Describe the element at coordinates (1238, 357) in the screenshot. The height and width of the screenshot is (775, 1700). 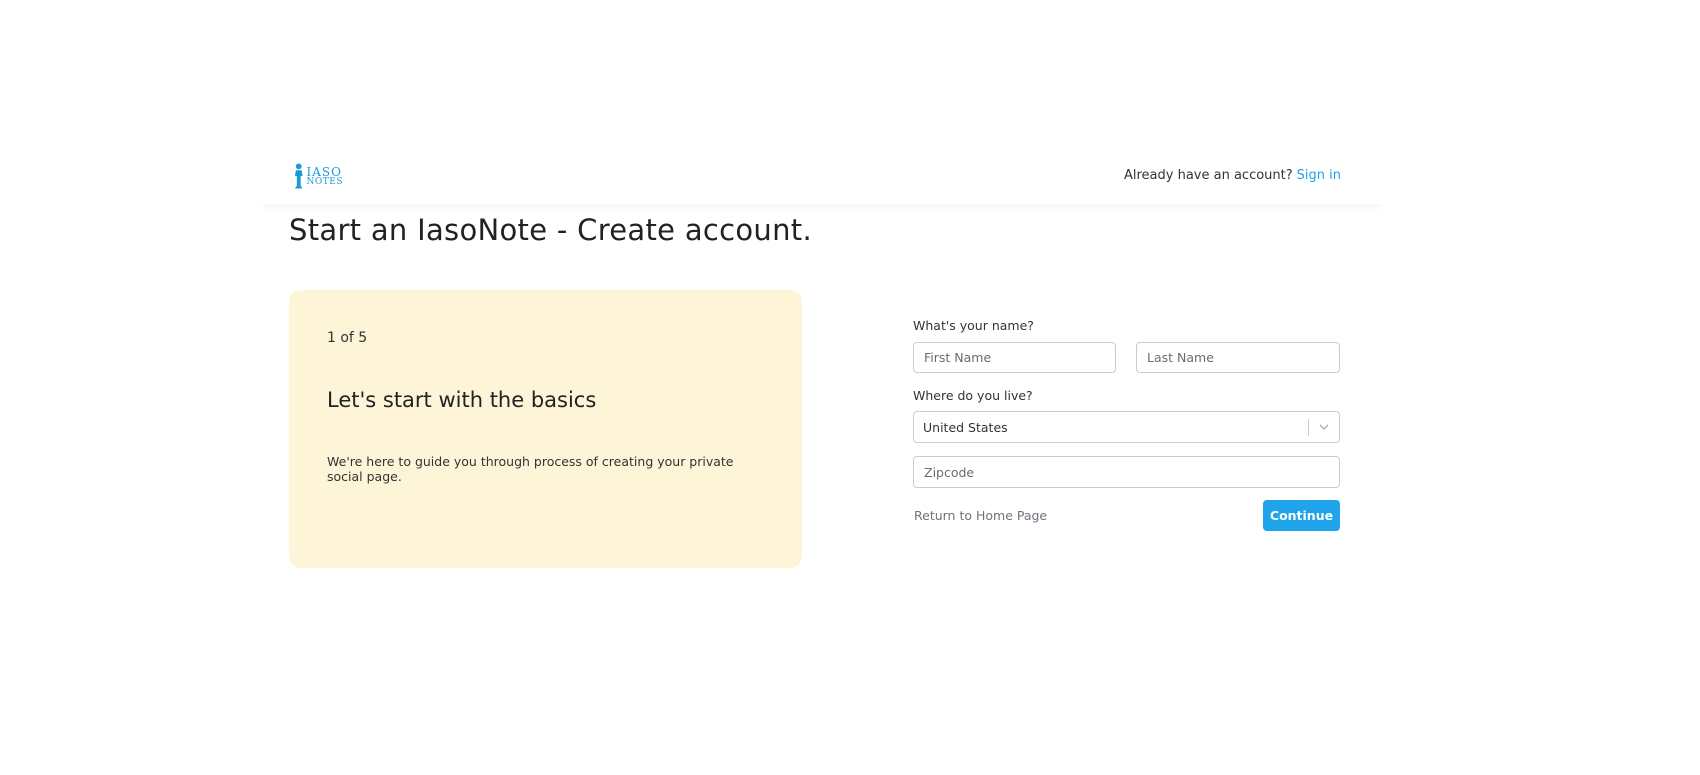
I see `last-name-input` at that location.